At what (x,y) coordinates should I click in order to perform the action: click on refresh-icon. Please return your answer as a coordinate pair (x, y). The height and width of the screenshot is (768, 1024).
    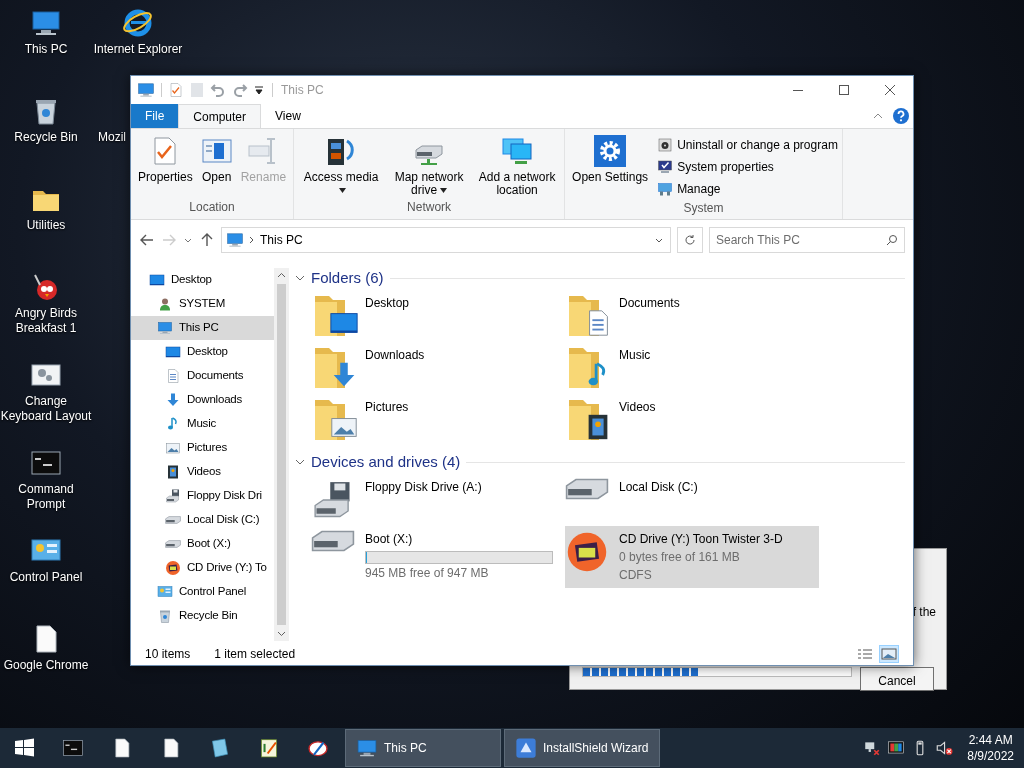
    Looking at the image, I should click on (690, 240).